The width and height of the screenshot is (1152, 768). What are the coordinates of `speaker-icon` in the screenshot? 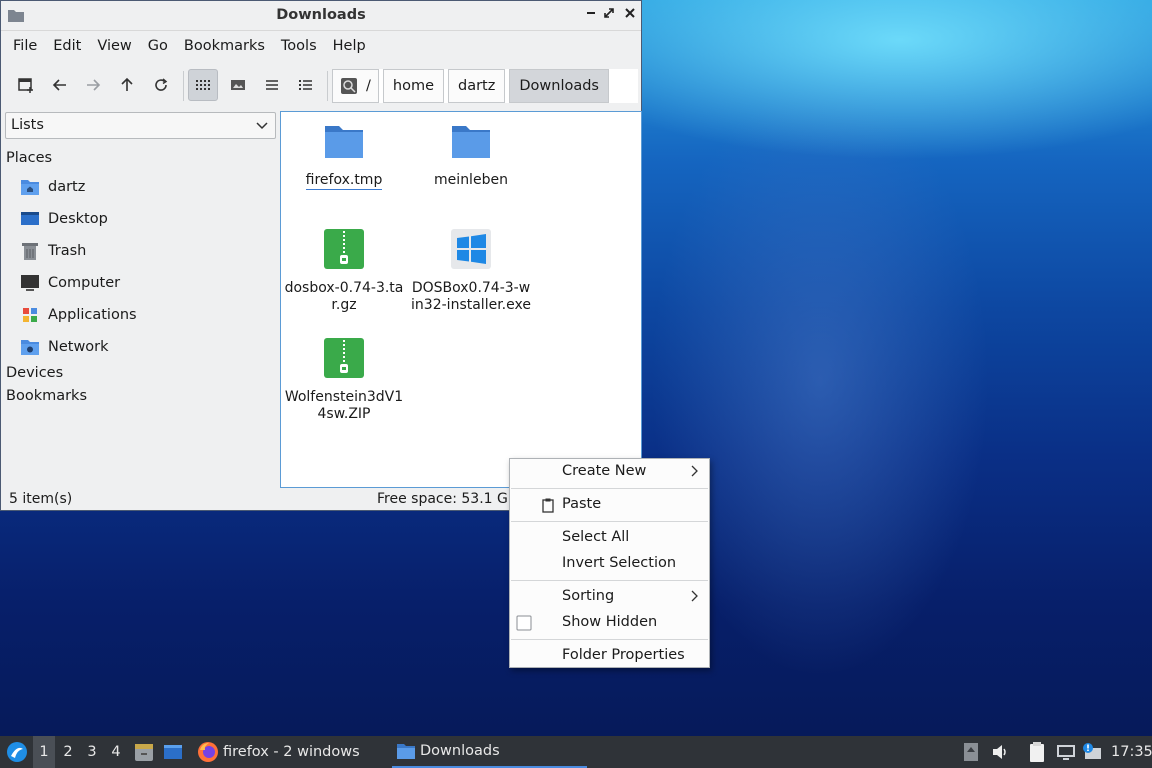 It's located at (999, 752).